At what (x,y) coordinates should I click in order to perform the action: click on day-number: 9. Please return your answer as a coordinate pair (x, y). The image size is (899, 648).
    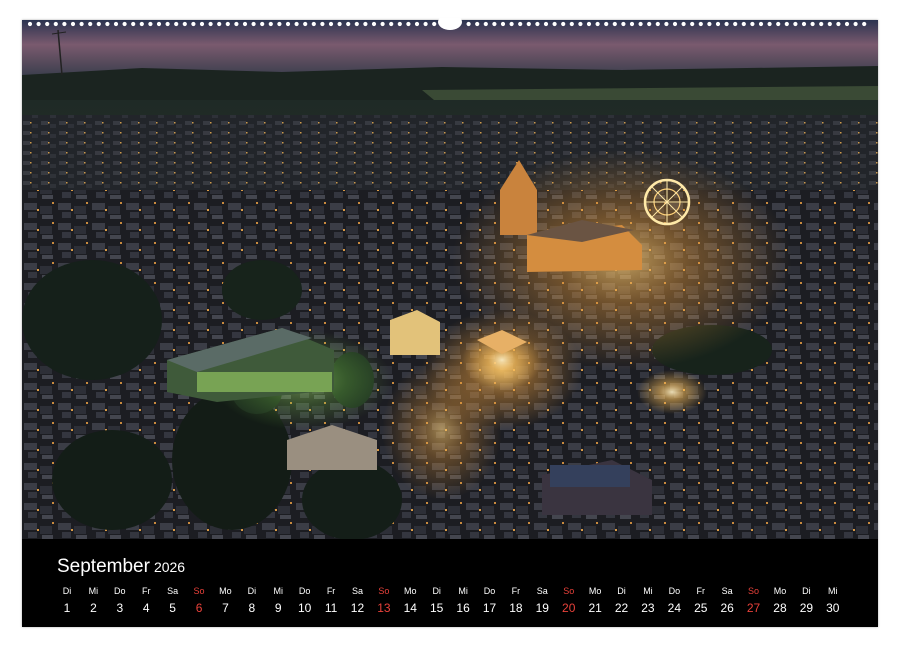
    Looking at the image, I should click on (278, 608).